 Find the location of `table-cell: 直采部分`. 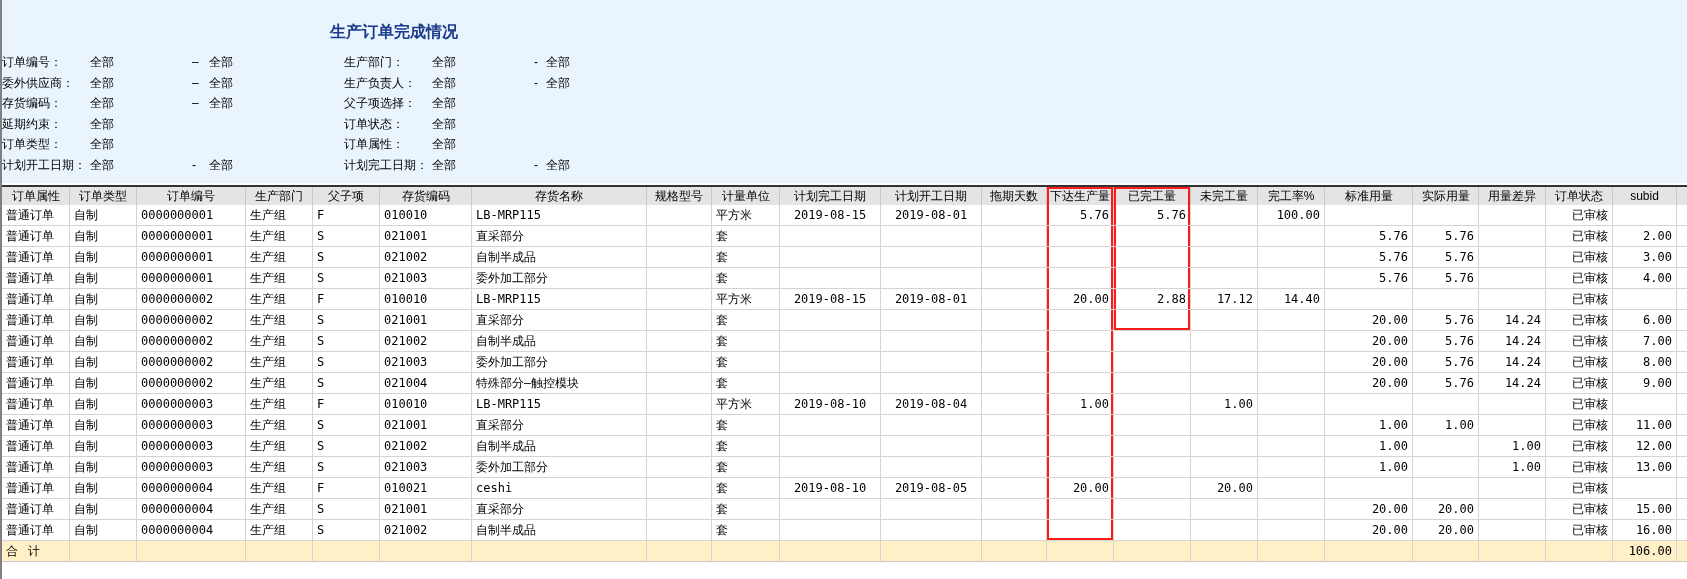

table-cell: 直采部分 is located at coordinates (559, 509).